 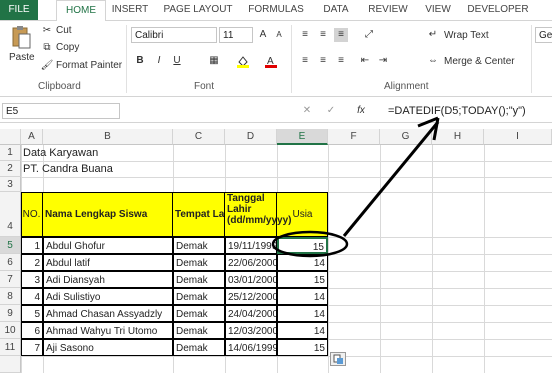 I want to click on font-color-icon: A, so click(x=271, y=61).